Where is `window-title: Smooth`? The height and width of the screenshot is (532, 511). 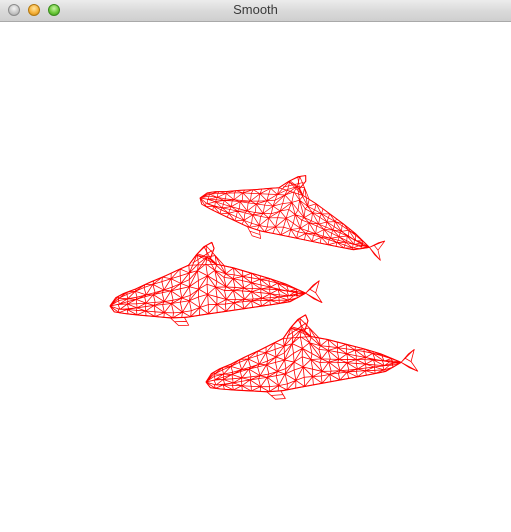 window-title: Smooth is located at coordinates (255, 9).